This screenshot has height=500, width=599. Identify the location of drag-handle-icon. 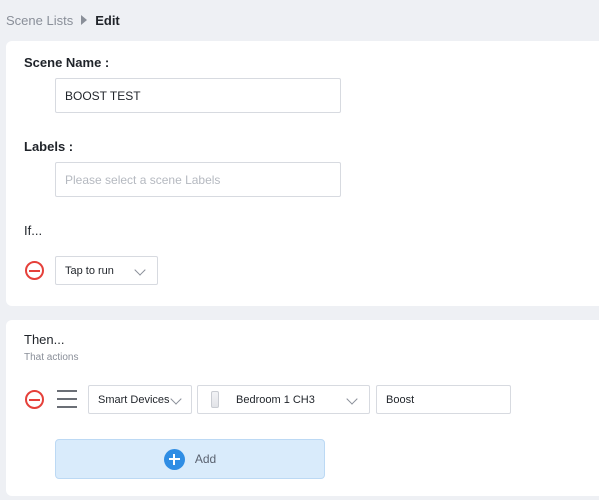
(67, 399).